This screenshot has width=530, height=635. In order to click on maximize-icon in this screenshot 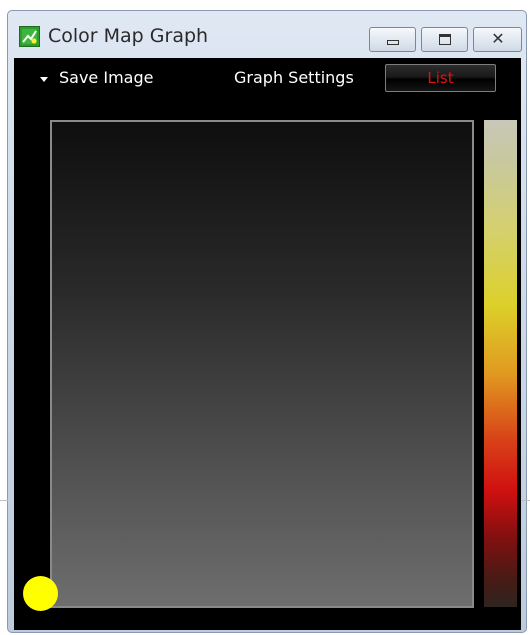, I will do `click(445, 39)`.